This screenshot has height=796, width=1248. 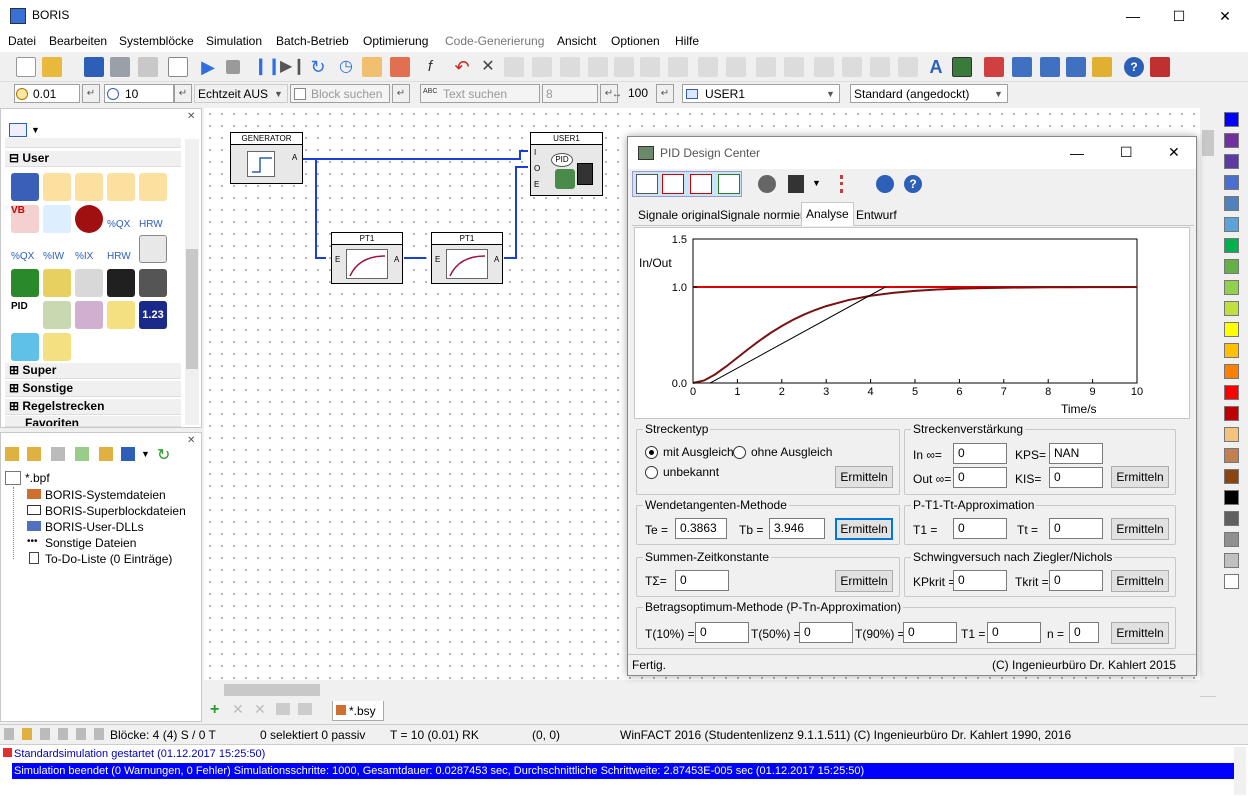 I want to click on library-section-partial, so click(x=93, y=143).